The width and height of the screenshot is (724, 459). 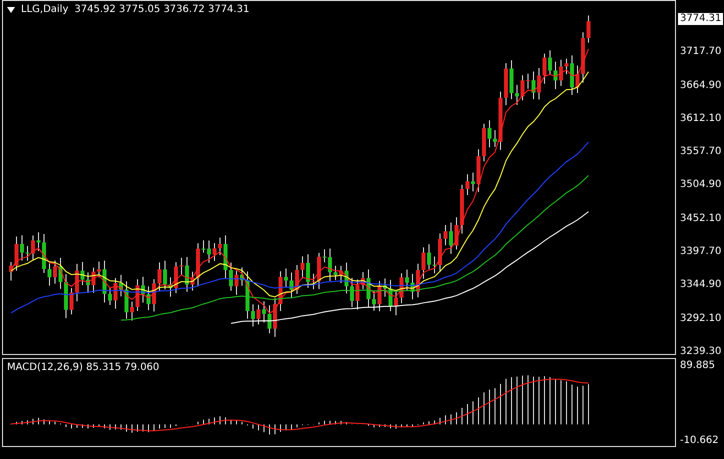 I want to click on price-axis-label: 3557.70, so click(x=700, y=152).